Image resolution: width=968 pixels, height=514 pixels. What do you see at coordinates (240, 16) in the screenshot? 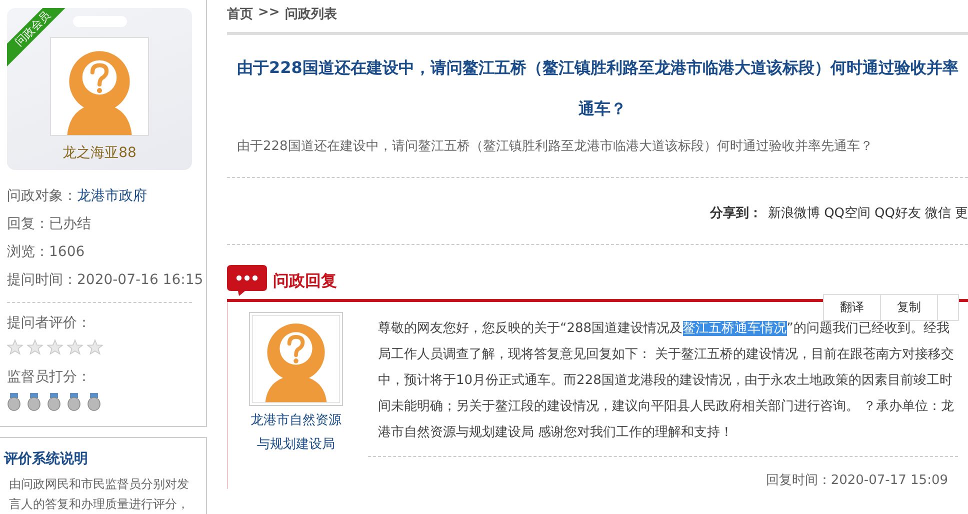
I see `breadcrumb-item: 首页` at bounding box center [240, 16].